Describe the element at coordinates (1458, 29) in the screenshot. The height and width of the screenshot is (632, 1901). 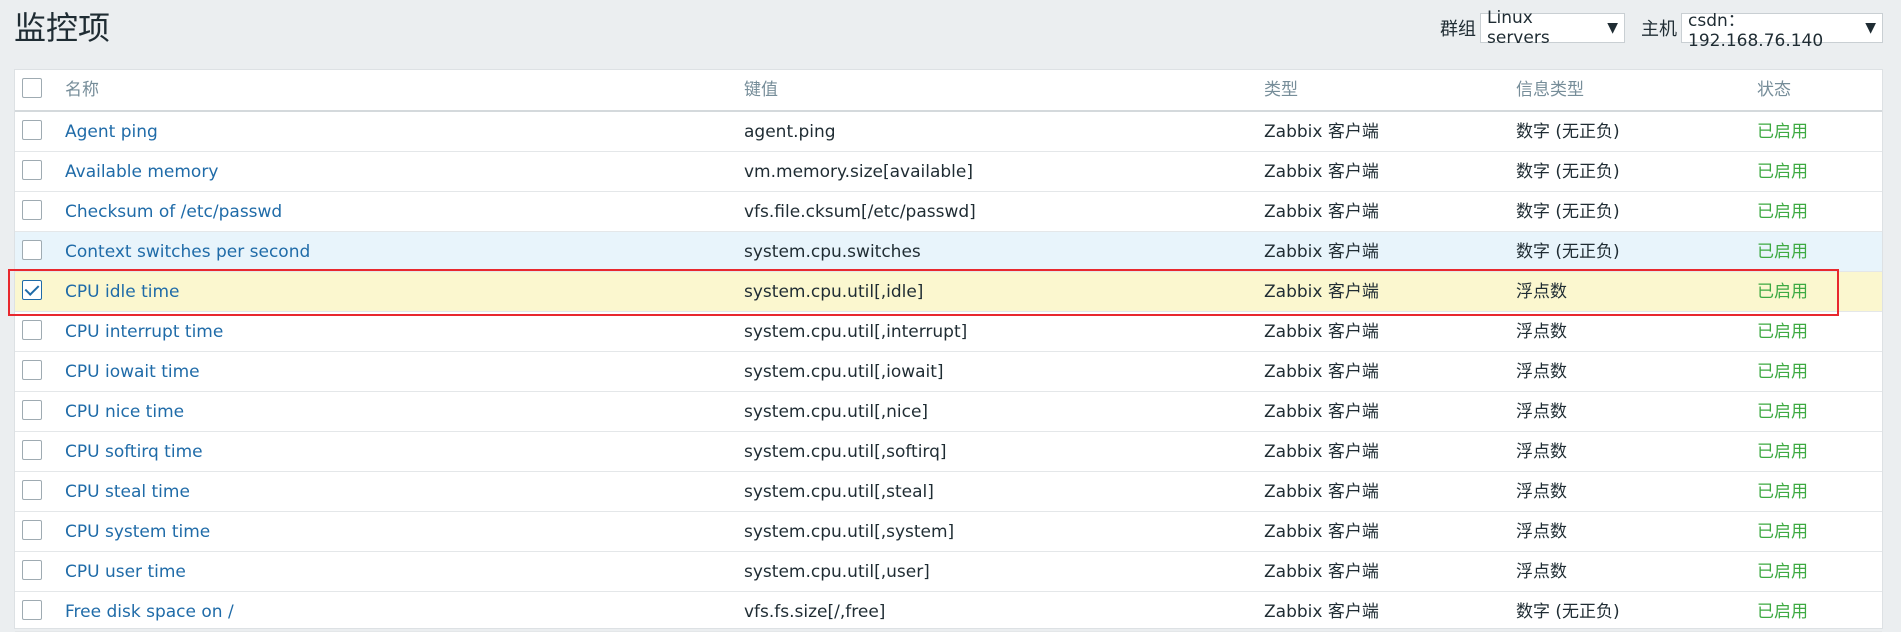
I see `group-filter-label: 群组` at that location.